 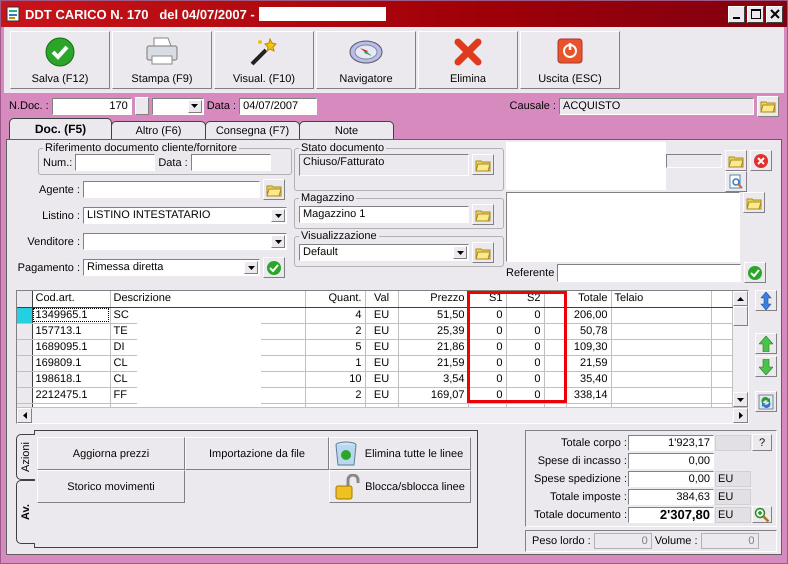 What do you see at coordinates (580, 514) in the screenshot?
I see `total-label: Totale documento :` at bounding box center [580, 514].